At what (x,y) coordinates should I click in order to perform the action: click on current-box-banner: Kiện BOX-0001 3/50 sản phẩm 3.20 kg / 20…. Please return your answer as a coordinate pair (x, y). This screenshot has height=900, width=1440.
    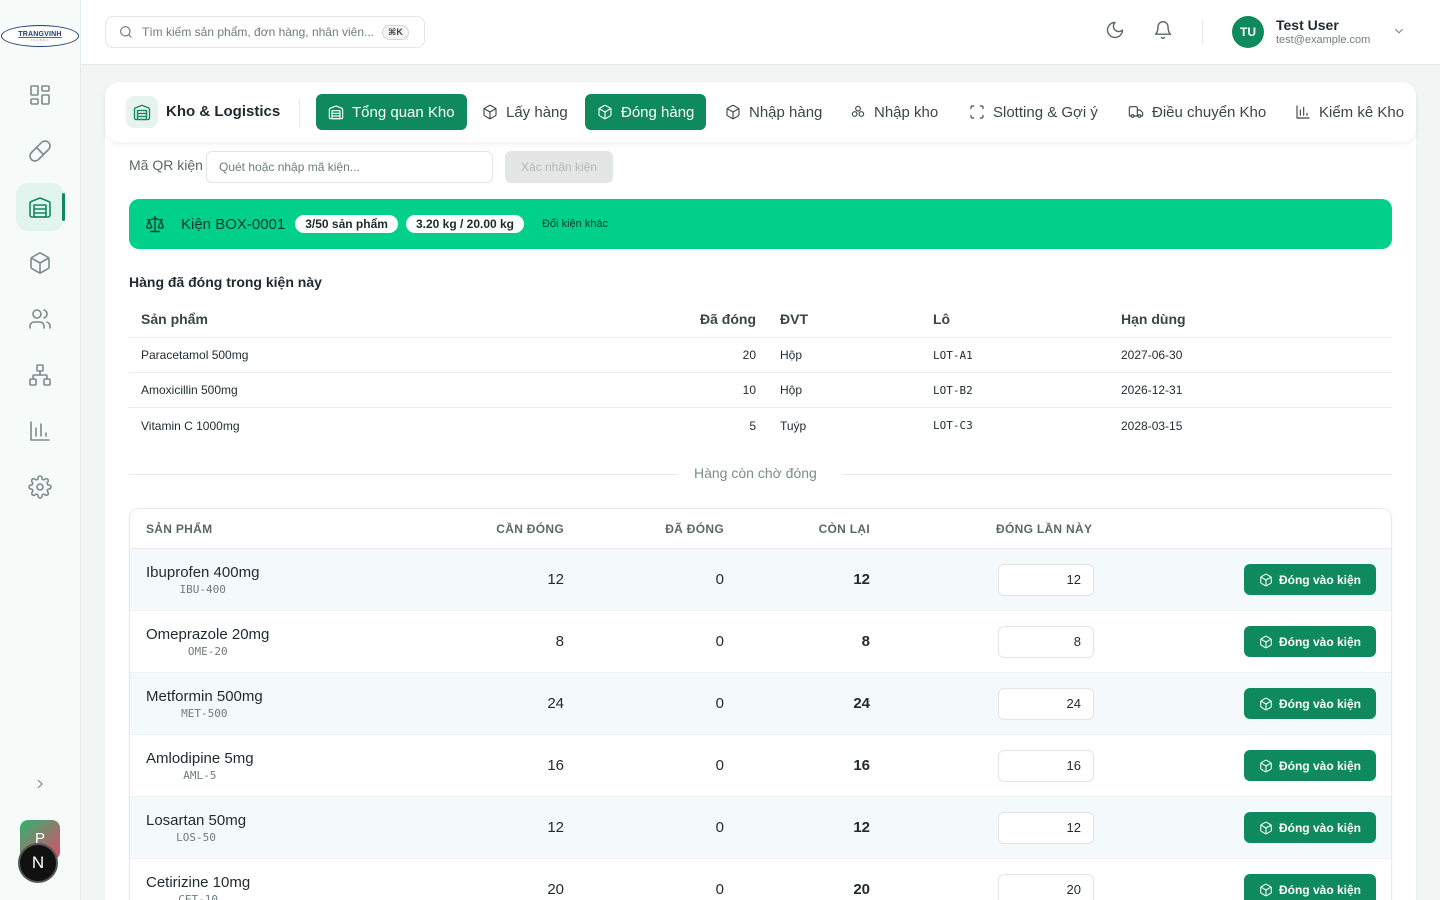
    Looking at the image, I should click on (760, 224).